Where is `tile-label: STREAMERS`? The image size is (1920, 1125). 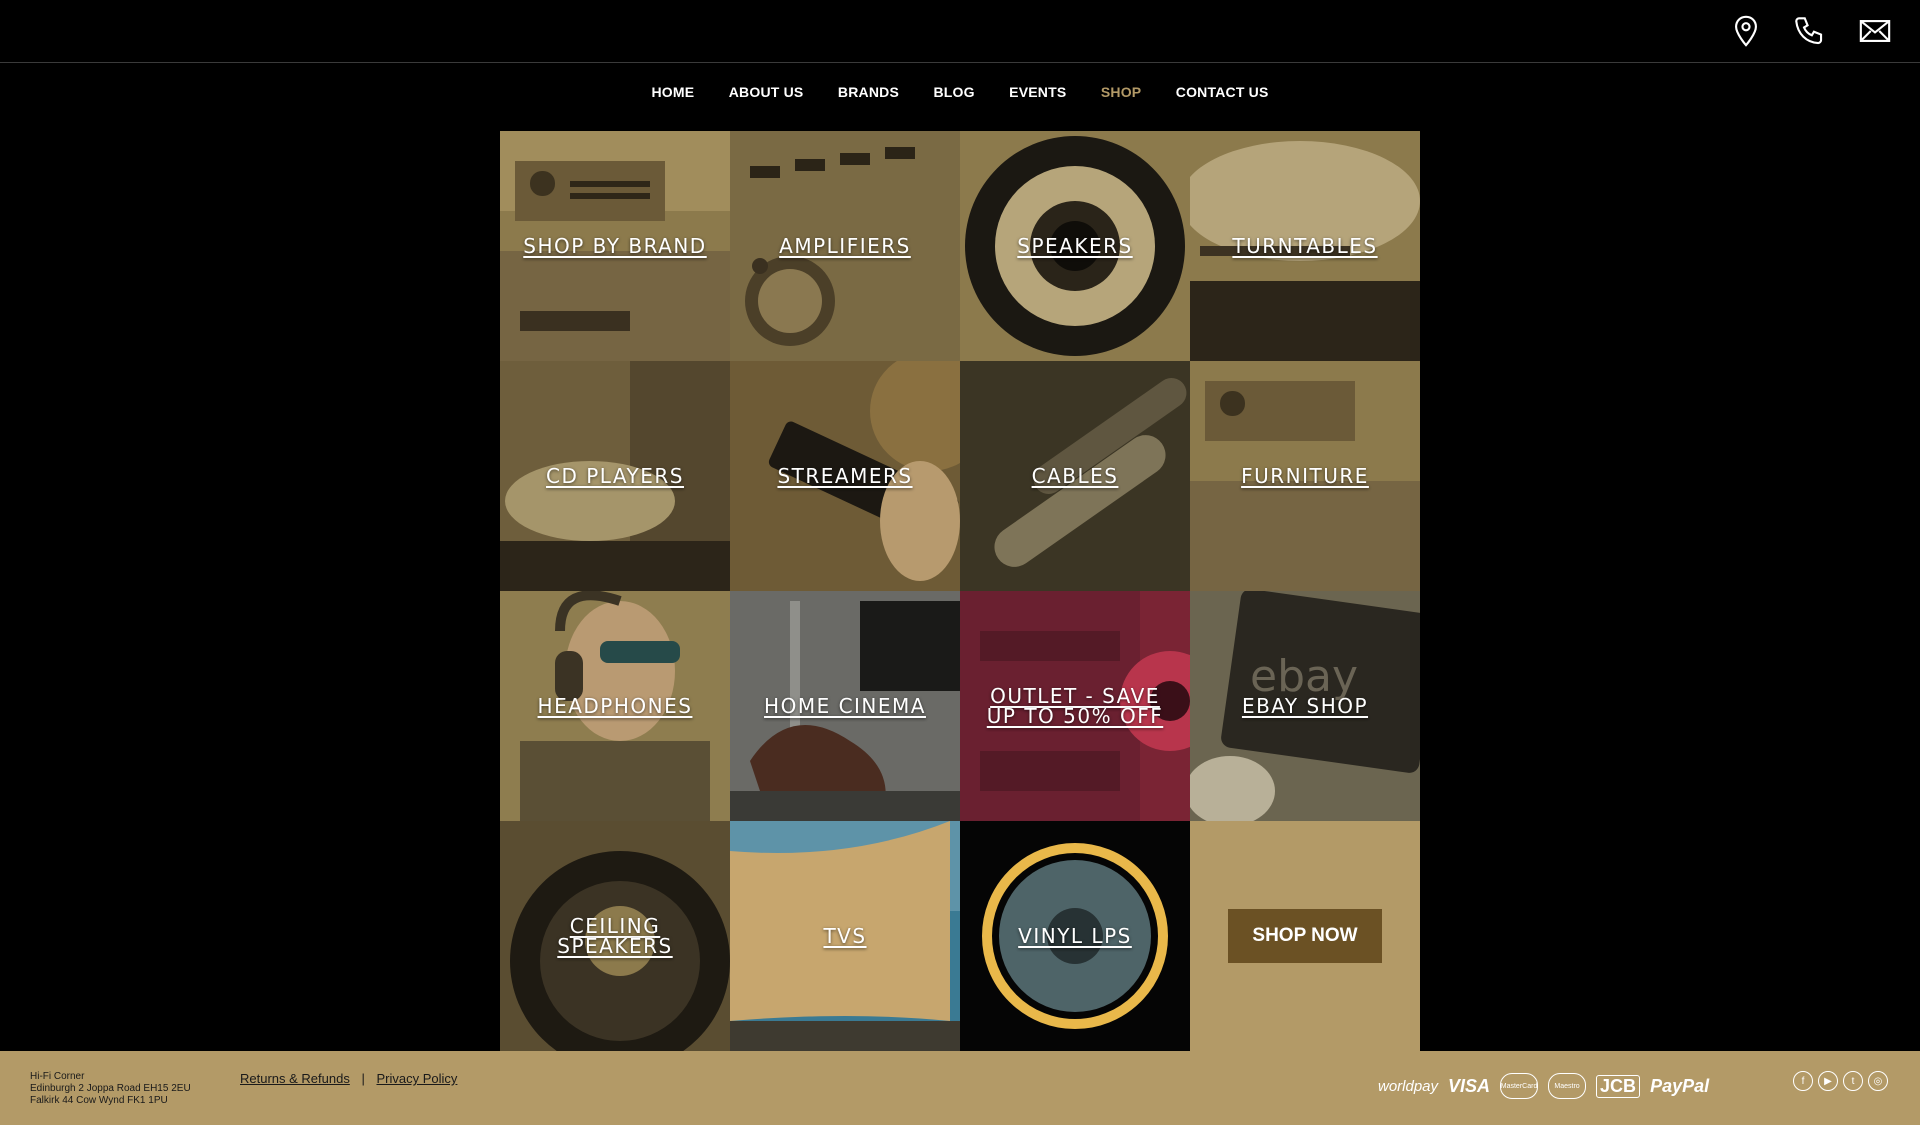
tile-label: STREAMERS is located at coordinates (845, 476).